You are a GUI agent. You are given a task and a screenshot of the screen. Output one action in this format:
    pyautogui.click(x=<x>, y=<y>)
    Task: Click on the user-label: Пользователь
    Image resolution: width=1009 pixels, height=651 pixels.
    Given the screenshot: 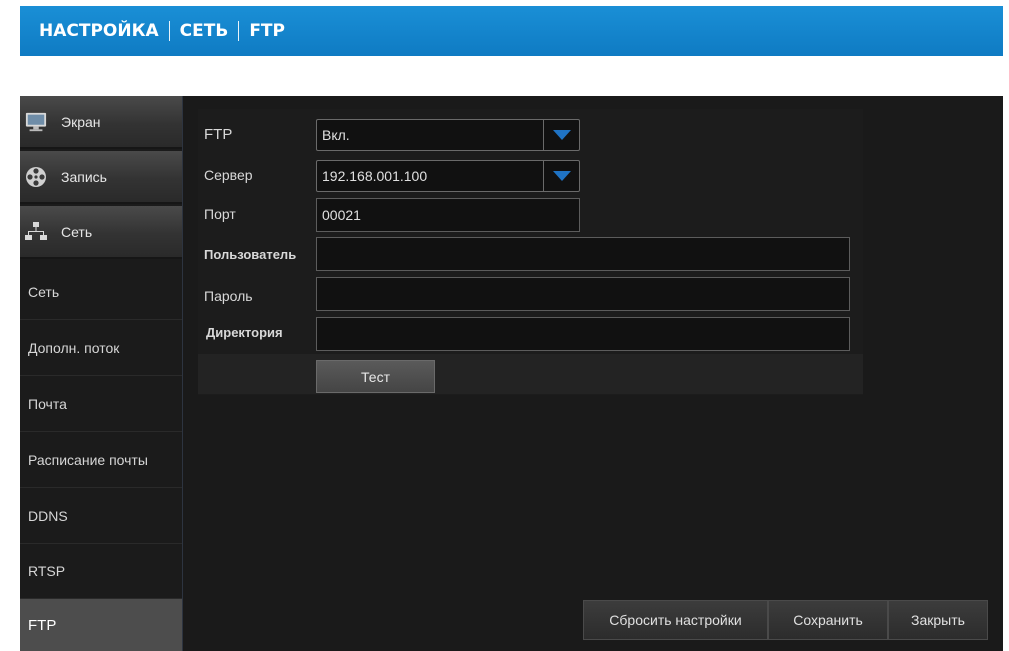 What is the action you would take?
    pyautogui.click(x=250, y=254)
    